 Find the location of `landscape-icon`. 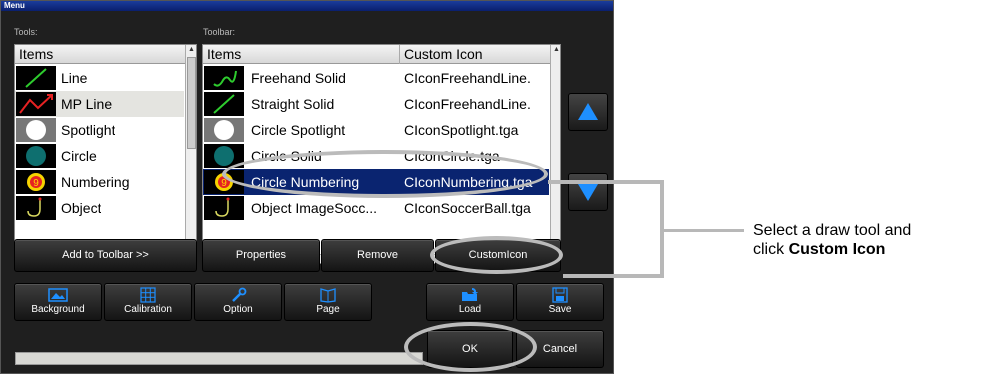

landscape-icon is located at coordinates (58, 295).